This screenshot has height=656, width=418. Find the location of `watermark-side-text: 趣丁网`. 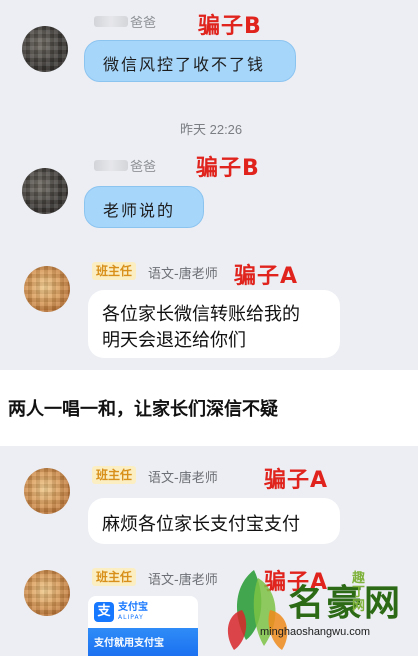

watermark-side-text: 趣丁网 is located at coordinates (359, 592).